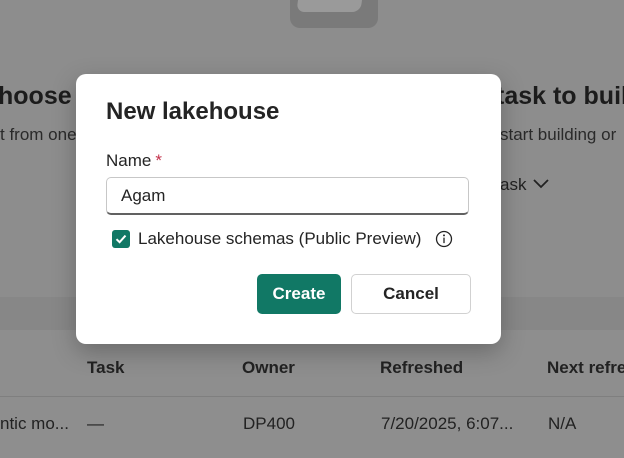 This screenshot has height=458, width=624. What do you see at coordinates (269, 423) in the screenshot?
I see `table-cell-owner: DP400` at bounding box center [269, 423].